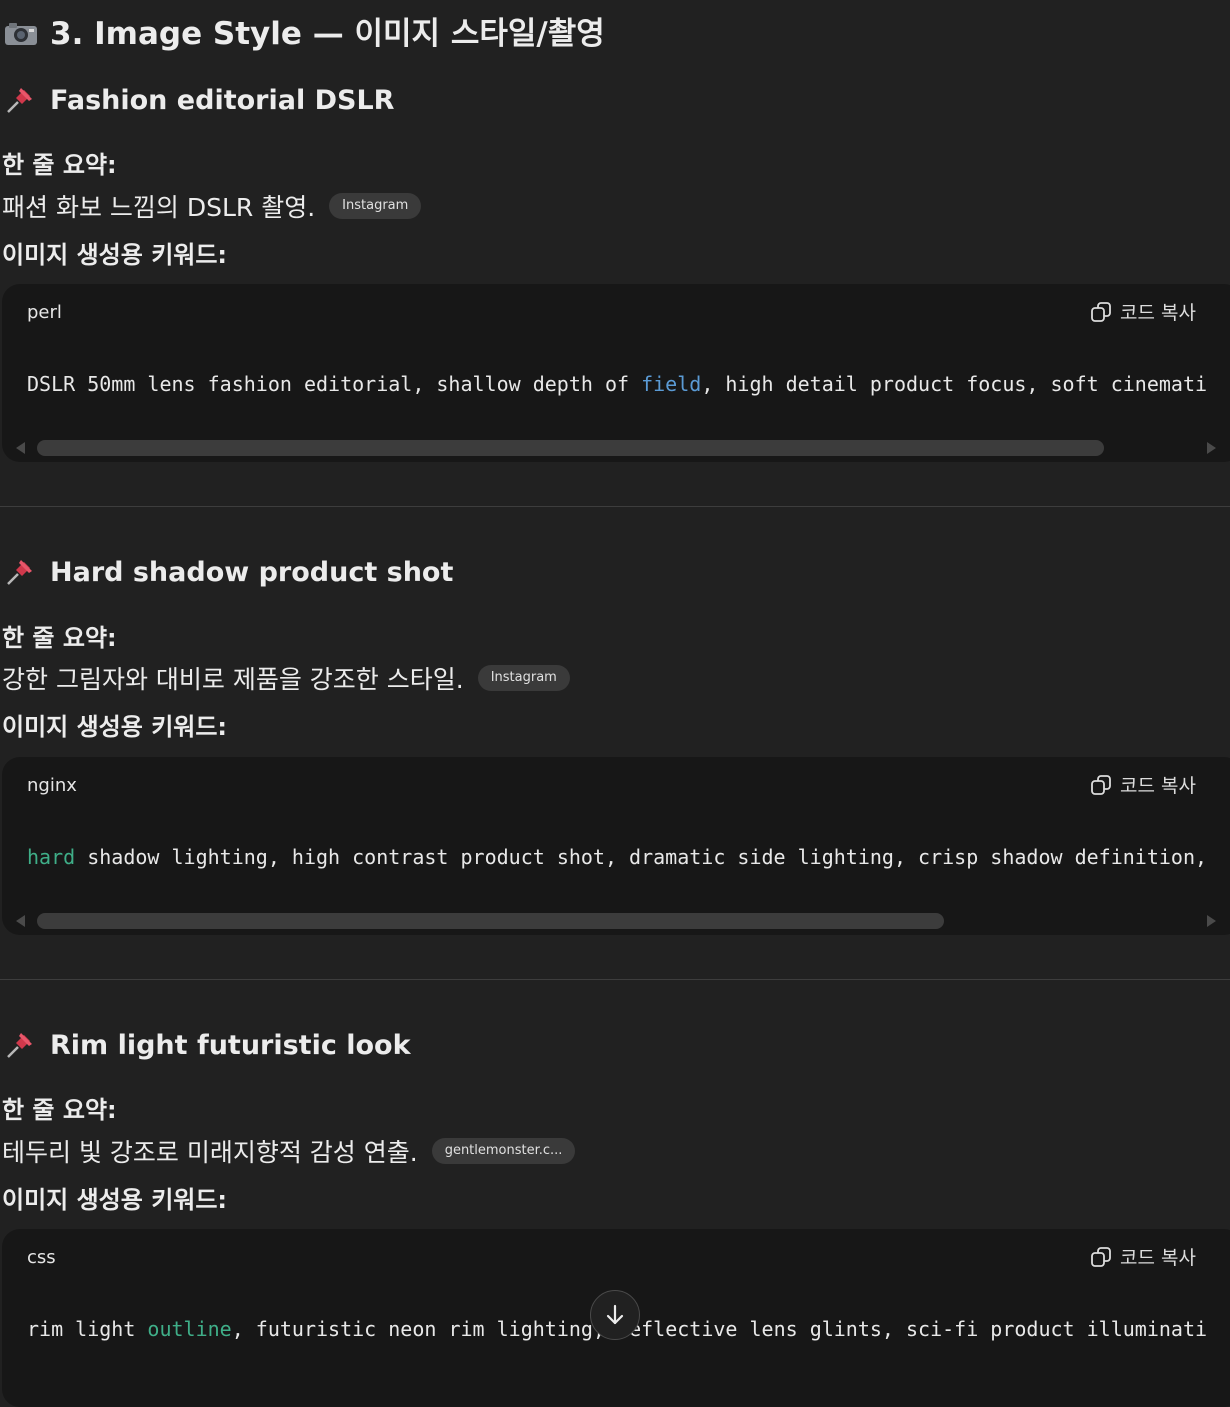 The height and width of the screenshot is (1407, 1230). I want to click on section-heading: 3. Image Style — 이미지 스타일/촬영, so click(304, 30).